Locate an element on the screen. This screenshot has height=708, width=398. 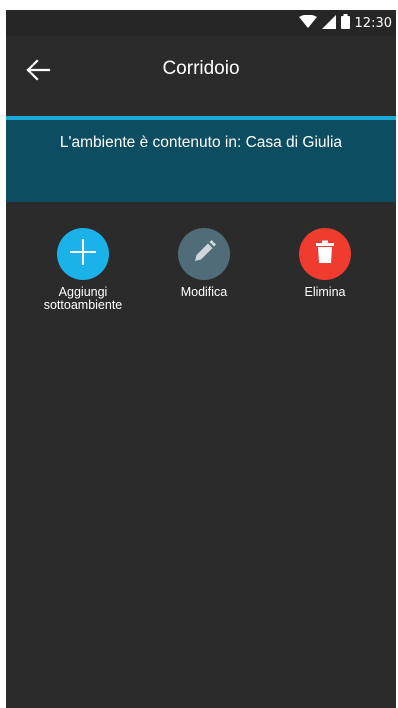
add-subenvironment-label: Aggiungi sottoambiente is located at coordinates (83, 298).